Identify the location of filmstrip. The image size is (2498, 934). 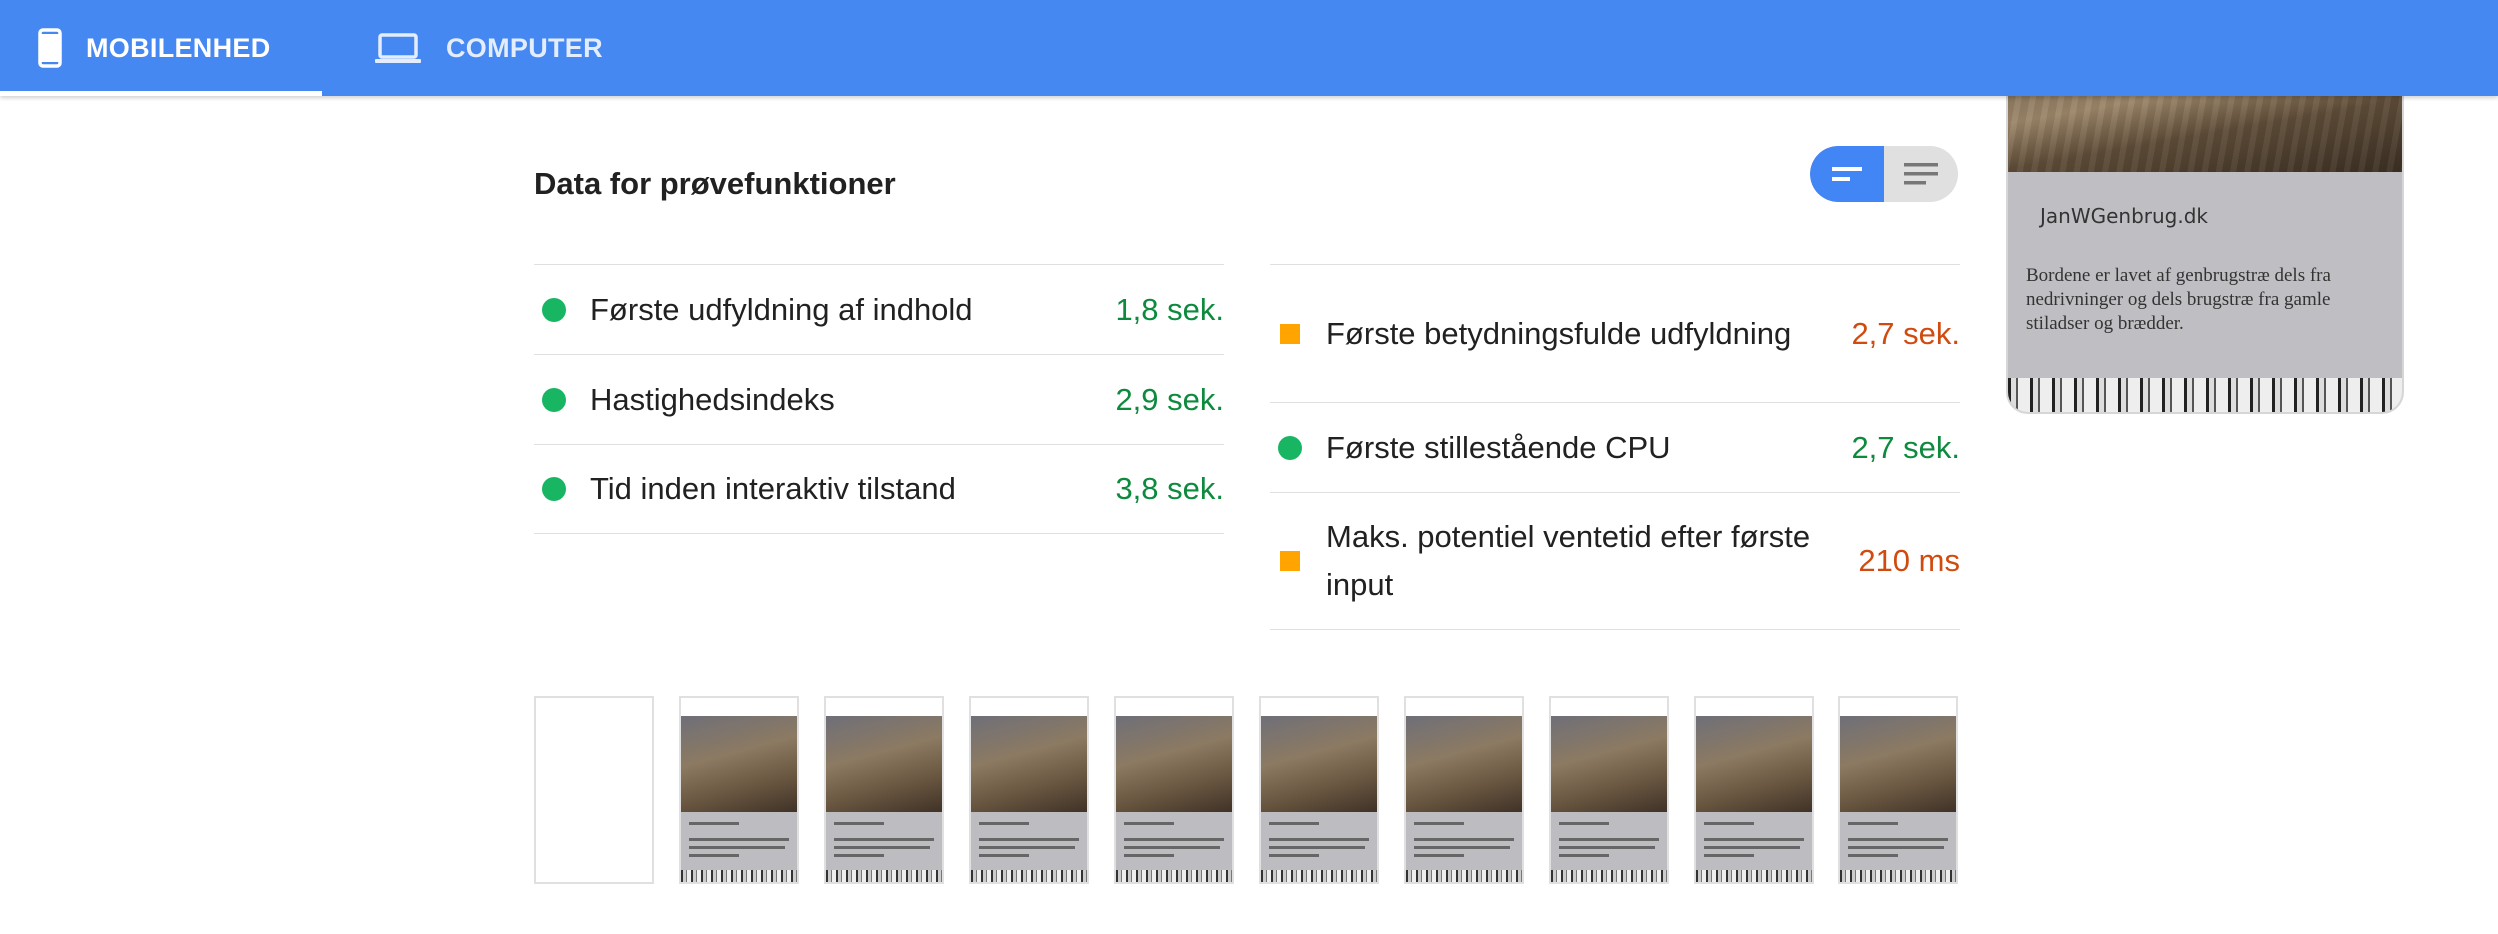
(1246, 791).